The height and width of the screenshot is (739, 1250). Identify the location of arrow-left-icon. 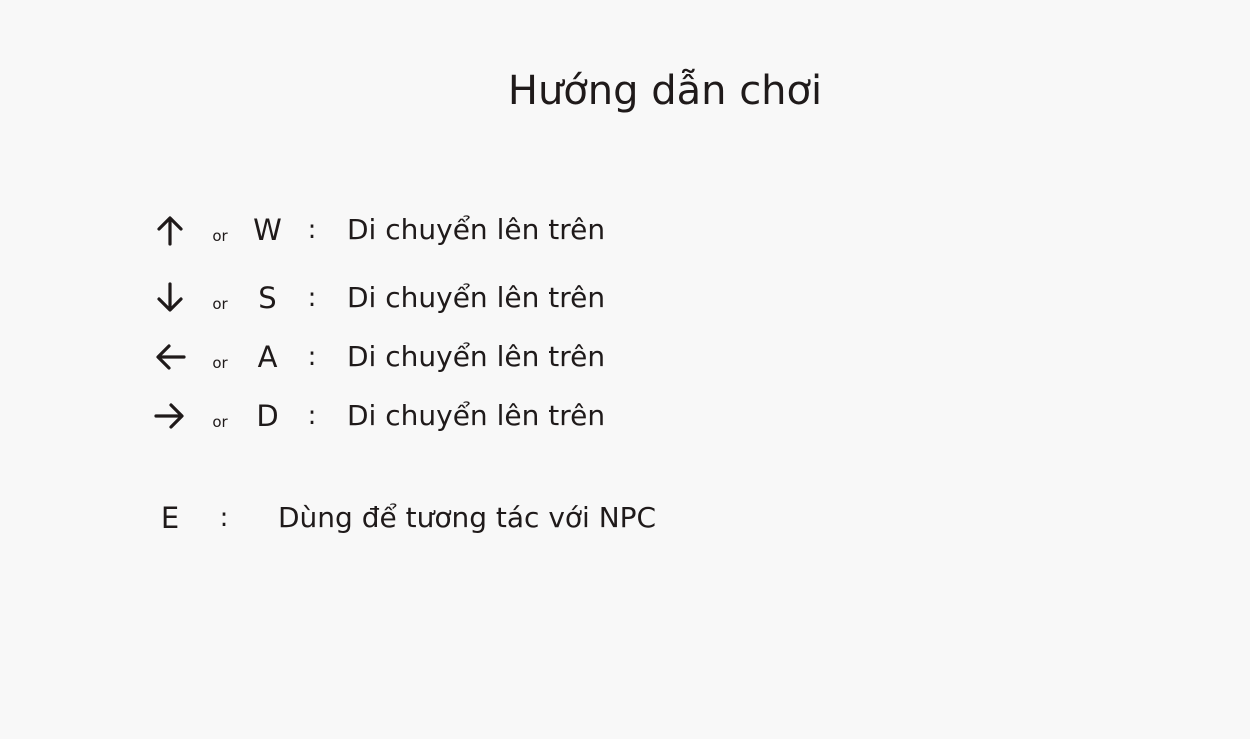
(170, 357).